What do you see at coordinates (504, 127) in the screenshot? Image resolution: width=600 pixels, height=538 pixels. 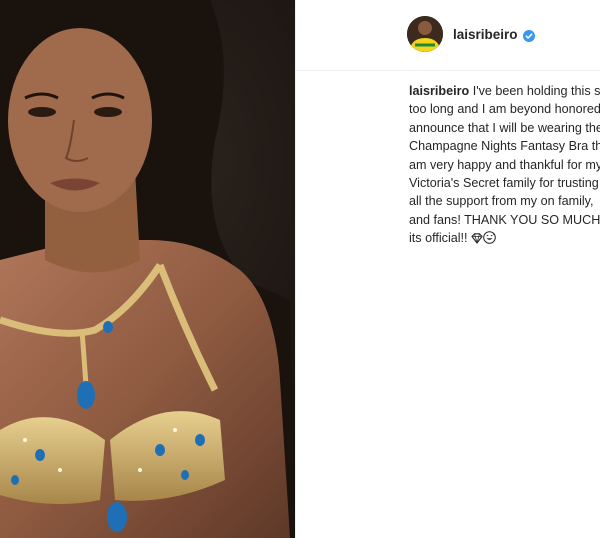 I see `caption-line: announce that I will be wearing the` at bounding box center [504, 127].